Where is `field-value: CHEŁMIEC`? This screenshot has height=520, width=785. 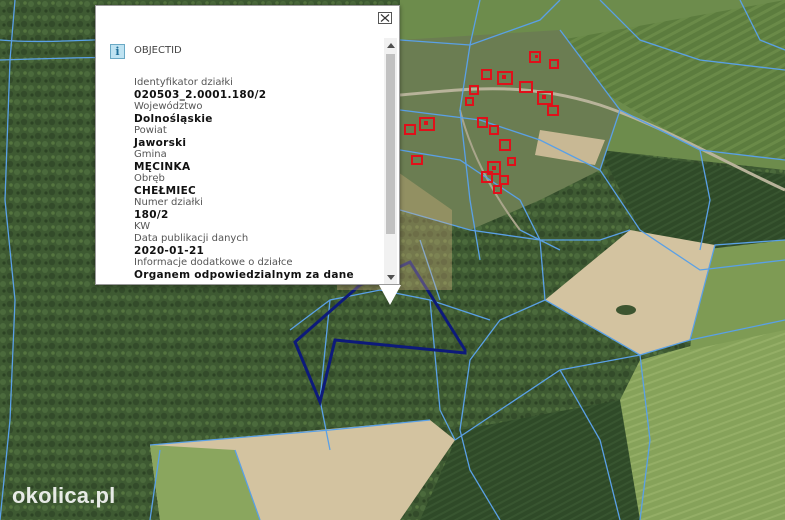
field-value: CHEŁMIEC is located at coordinates (165, 191).